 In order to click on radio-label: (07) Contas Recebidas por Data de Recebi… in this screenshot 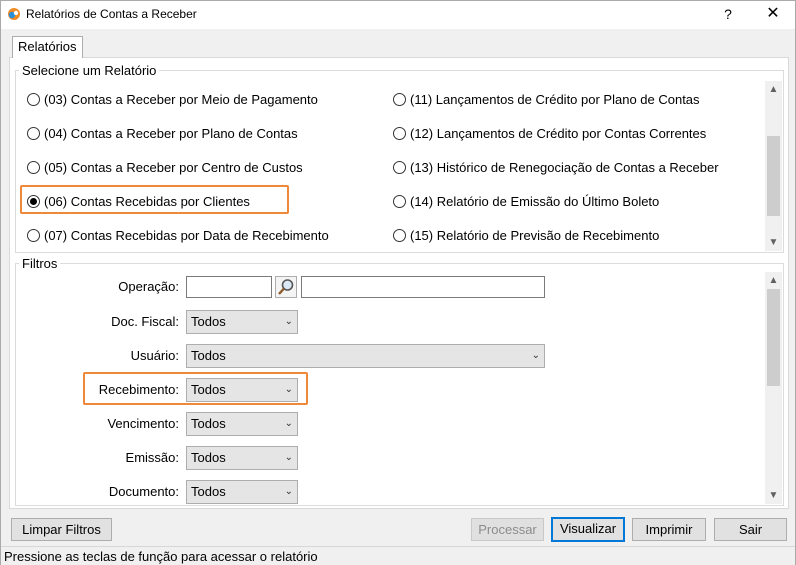, I will do `click(186, 235)`.